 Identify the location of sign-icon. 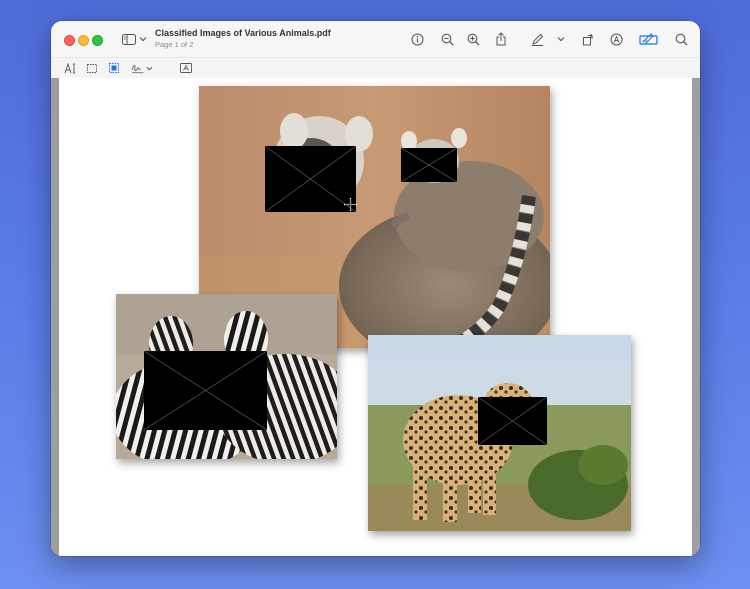
(137, 68).